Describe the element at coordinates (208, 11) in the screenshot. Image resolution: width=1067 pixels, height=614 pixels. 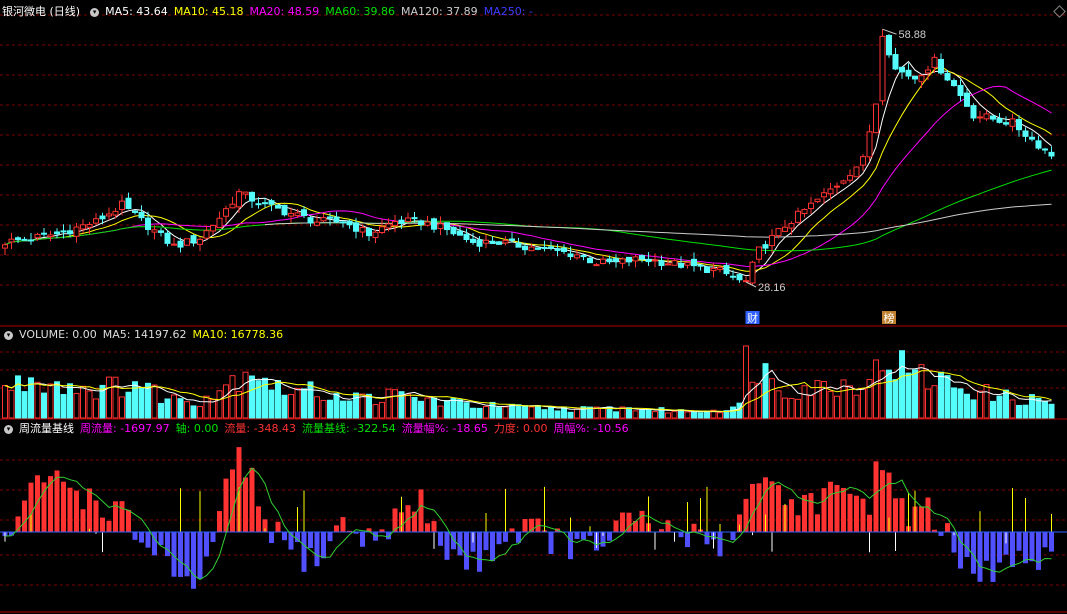
I see `price-legend-item: MA10: 45.18` at that location.